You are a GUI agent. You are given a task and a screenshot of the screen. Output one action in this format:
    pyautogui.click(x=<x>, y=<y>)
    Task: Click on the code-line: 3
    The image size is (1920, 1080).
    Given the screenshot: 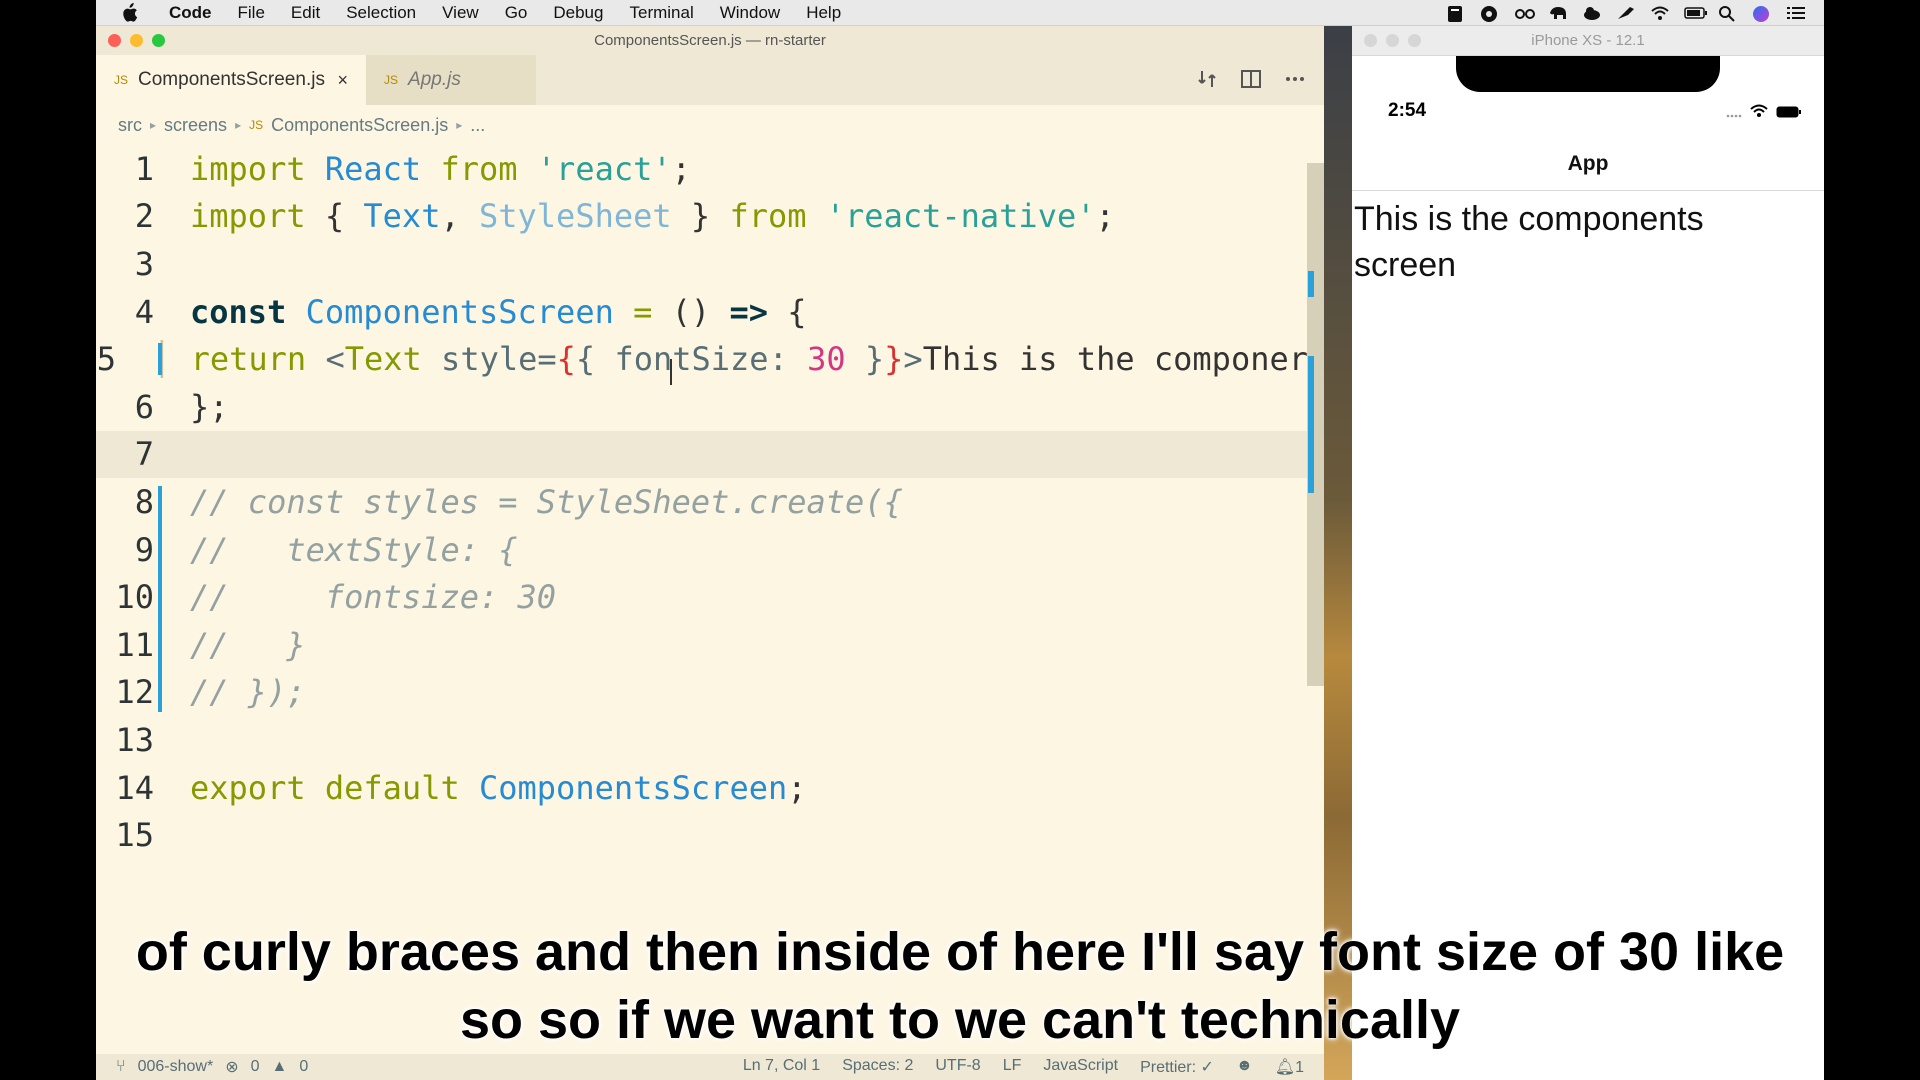 What is the action you would take?
    pyautogui.click(x=702, y=264)
    